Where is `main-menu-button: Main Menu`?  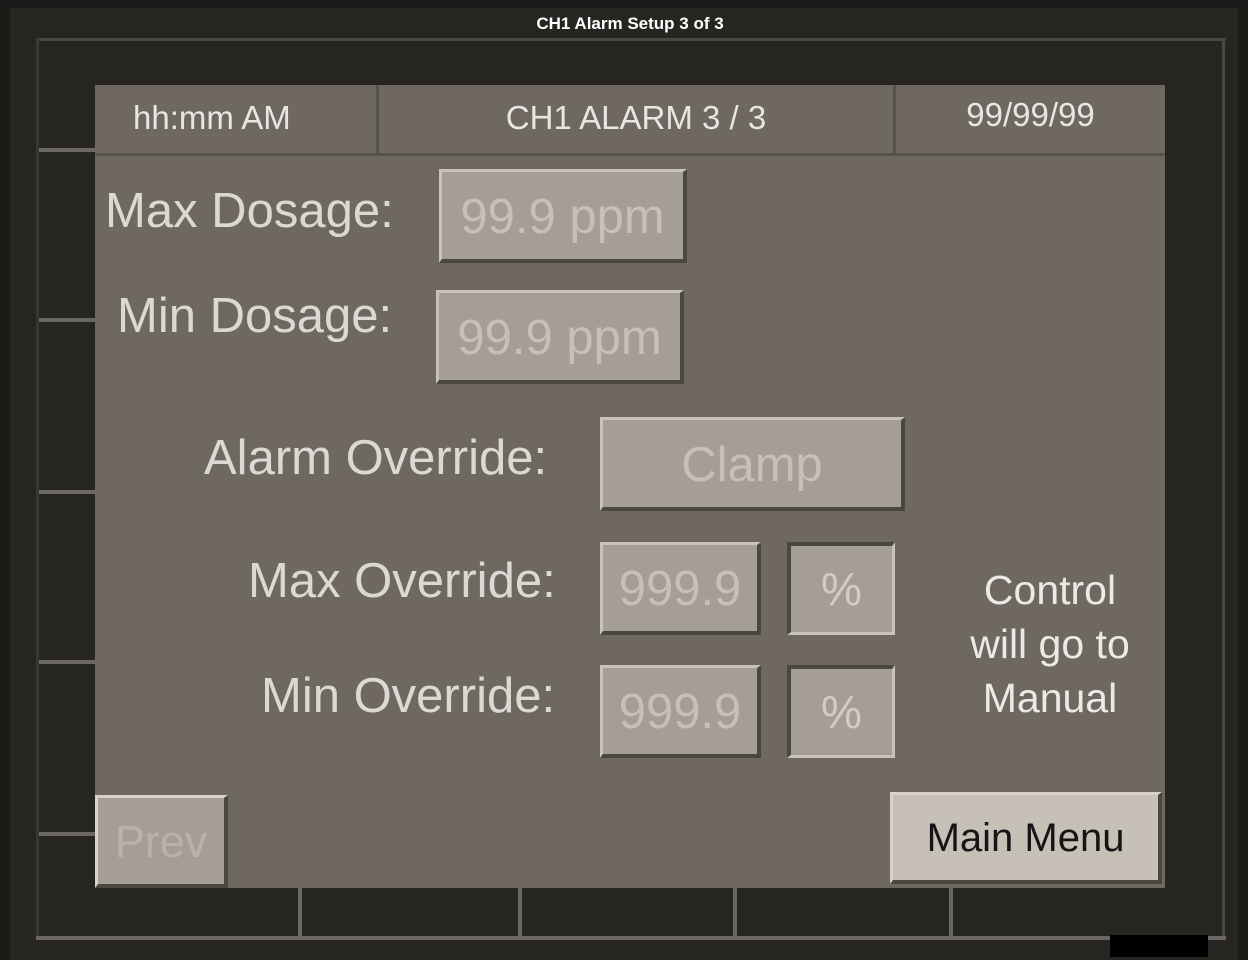
main-menu-button: Main Menu is located at coordinates (1026, 838).